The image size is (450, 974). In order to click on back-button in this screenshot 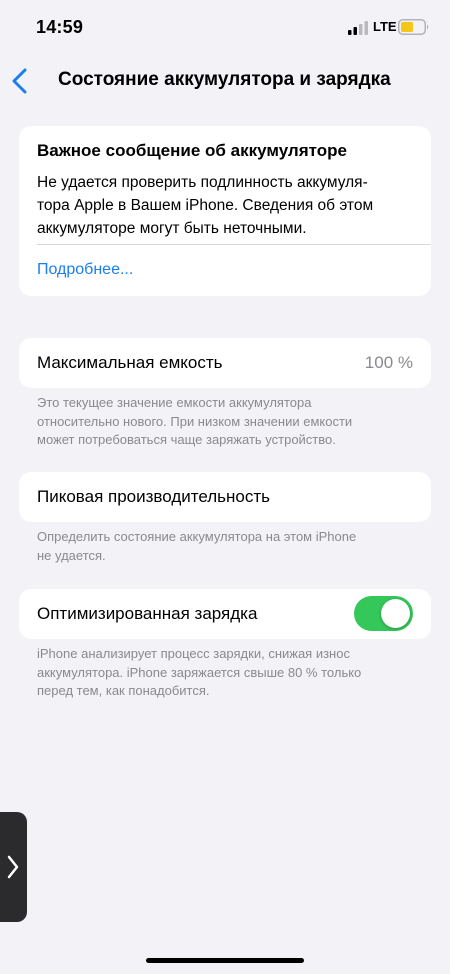, I will do `click(21, 81)`.